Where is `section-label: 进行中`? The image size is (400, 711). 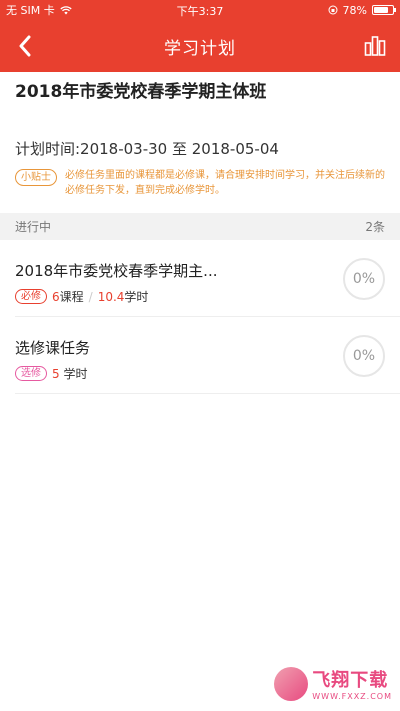
section-label: 进行中 is located at coordinates (33, 227).